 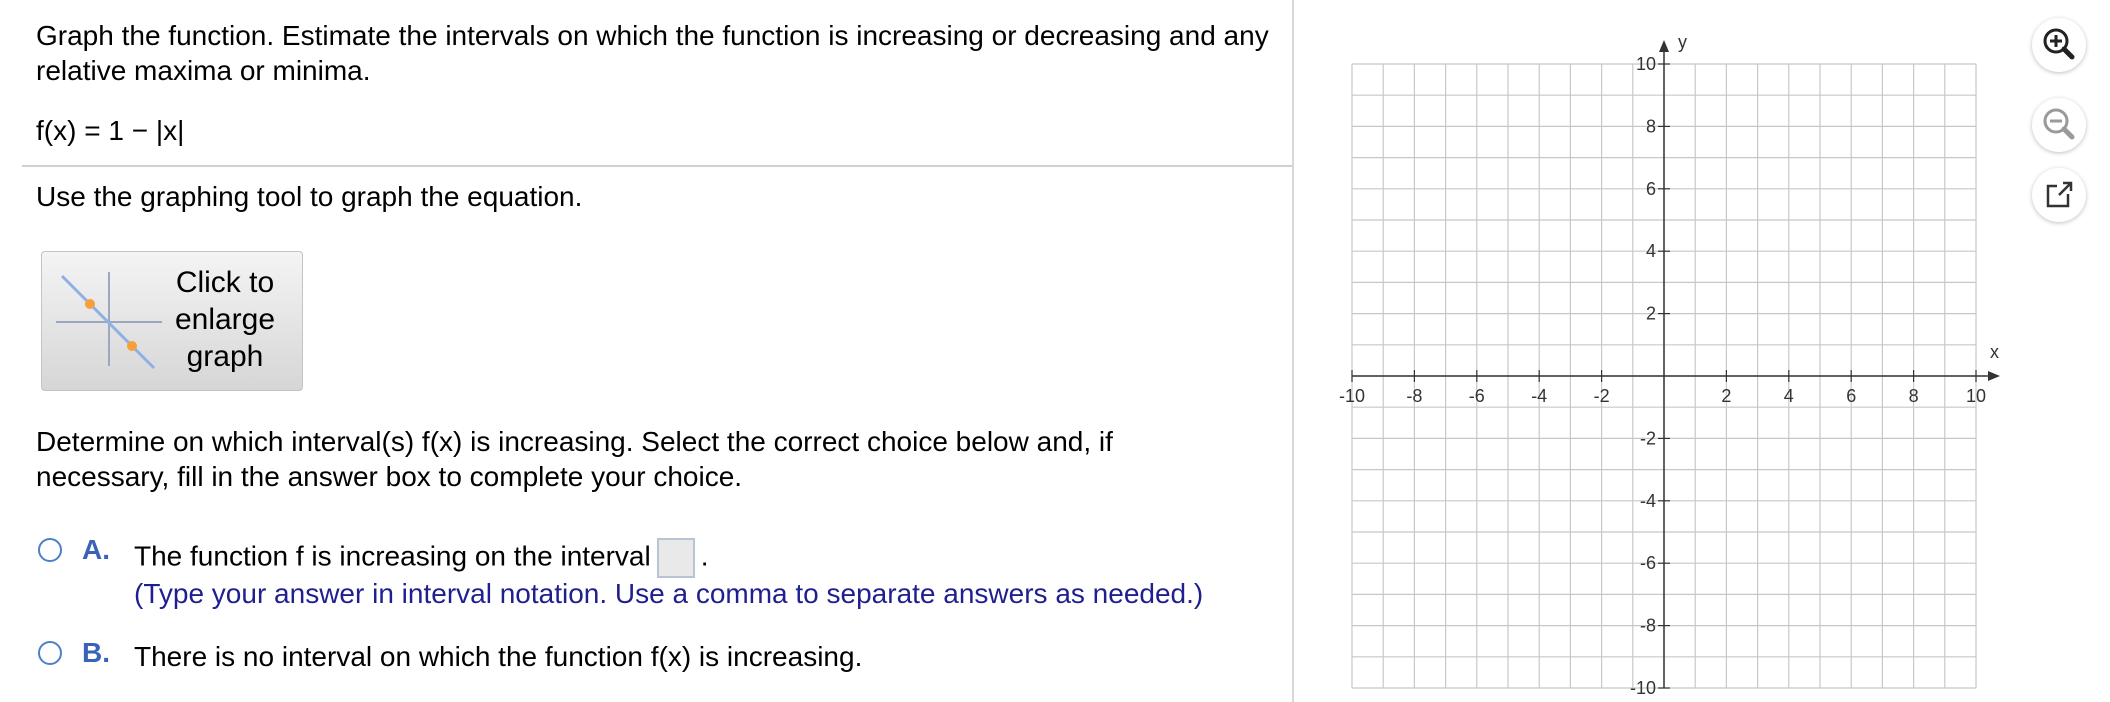 What do you see at coordinates (1477, 396) in the screenshot?
I see `x-tick-label: -6` at bounding box center [1477, 396].